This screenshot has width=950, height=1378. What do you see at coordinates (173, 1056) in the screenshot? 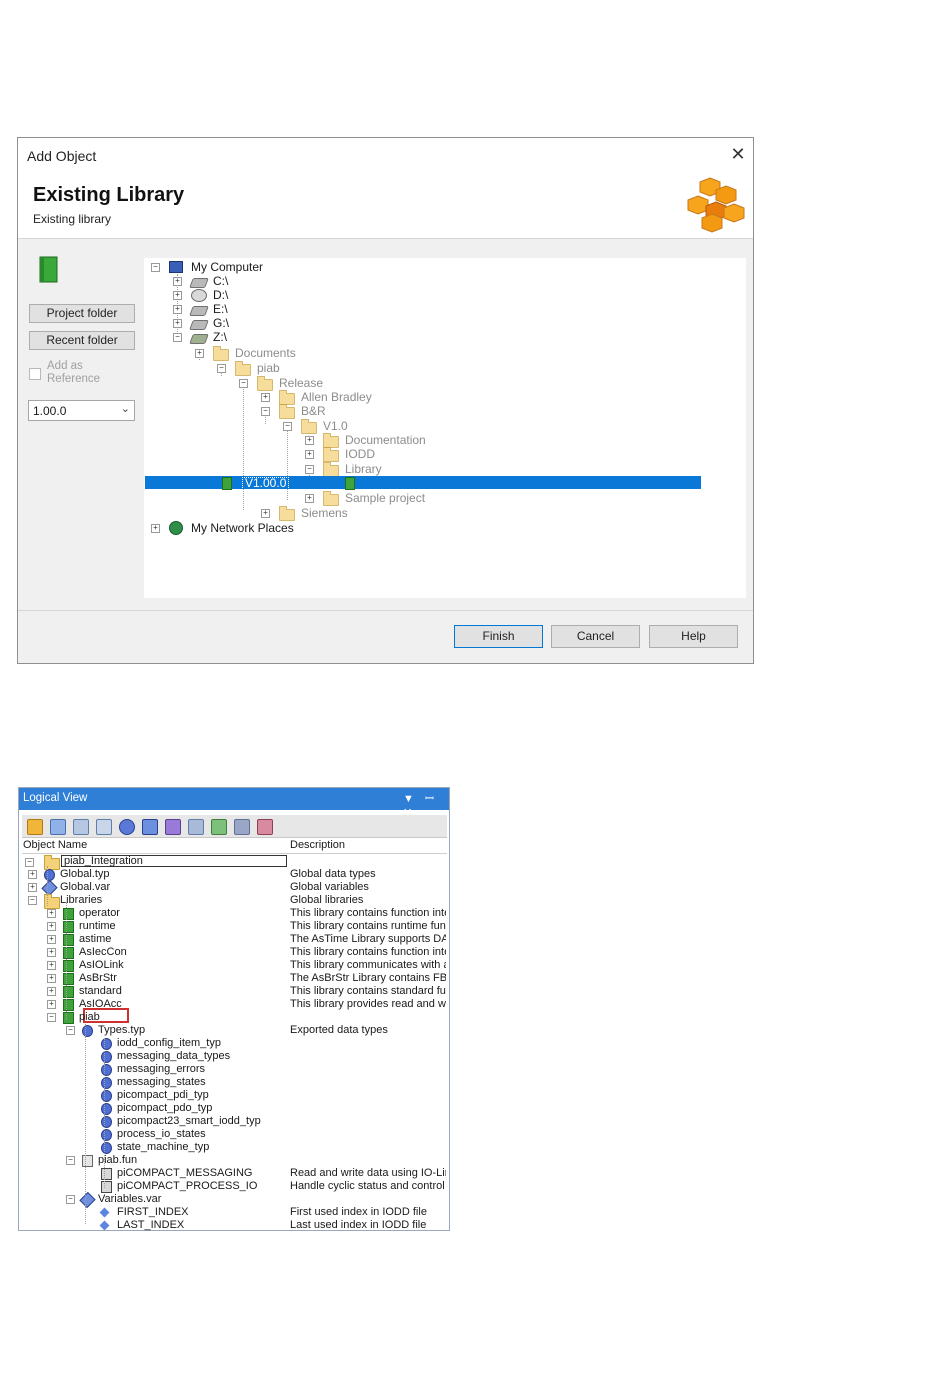
I see `tree-row-name: messaging_data_types` at bounding box center [173, 1056].